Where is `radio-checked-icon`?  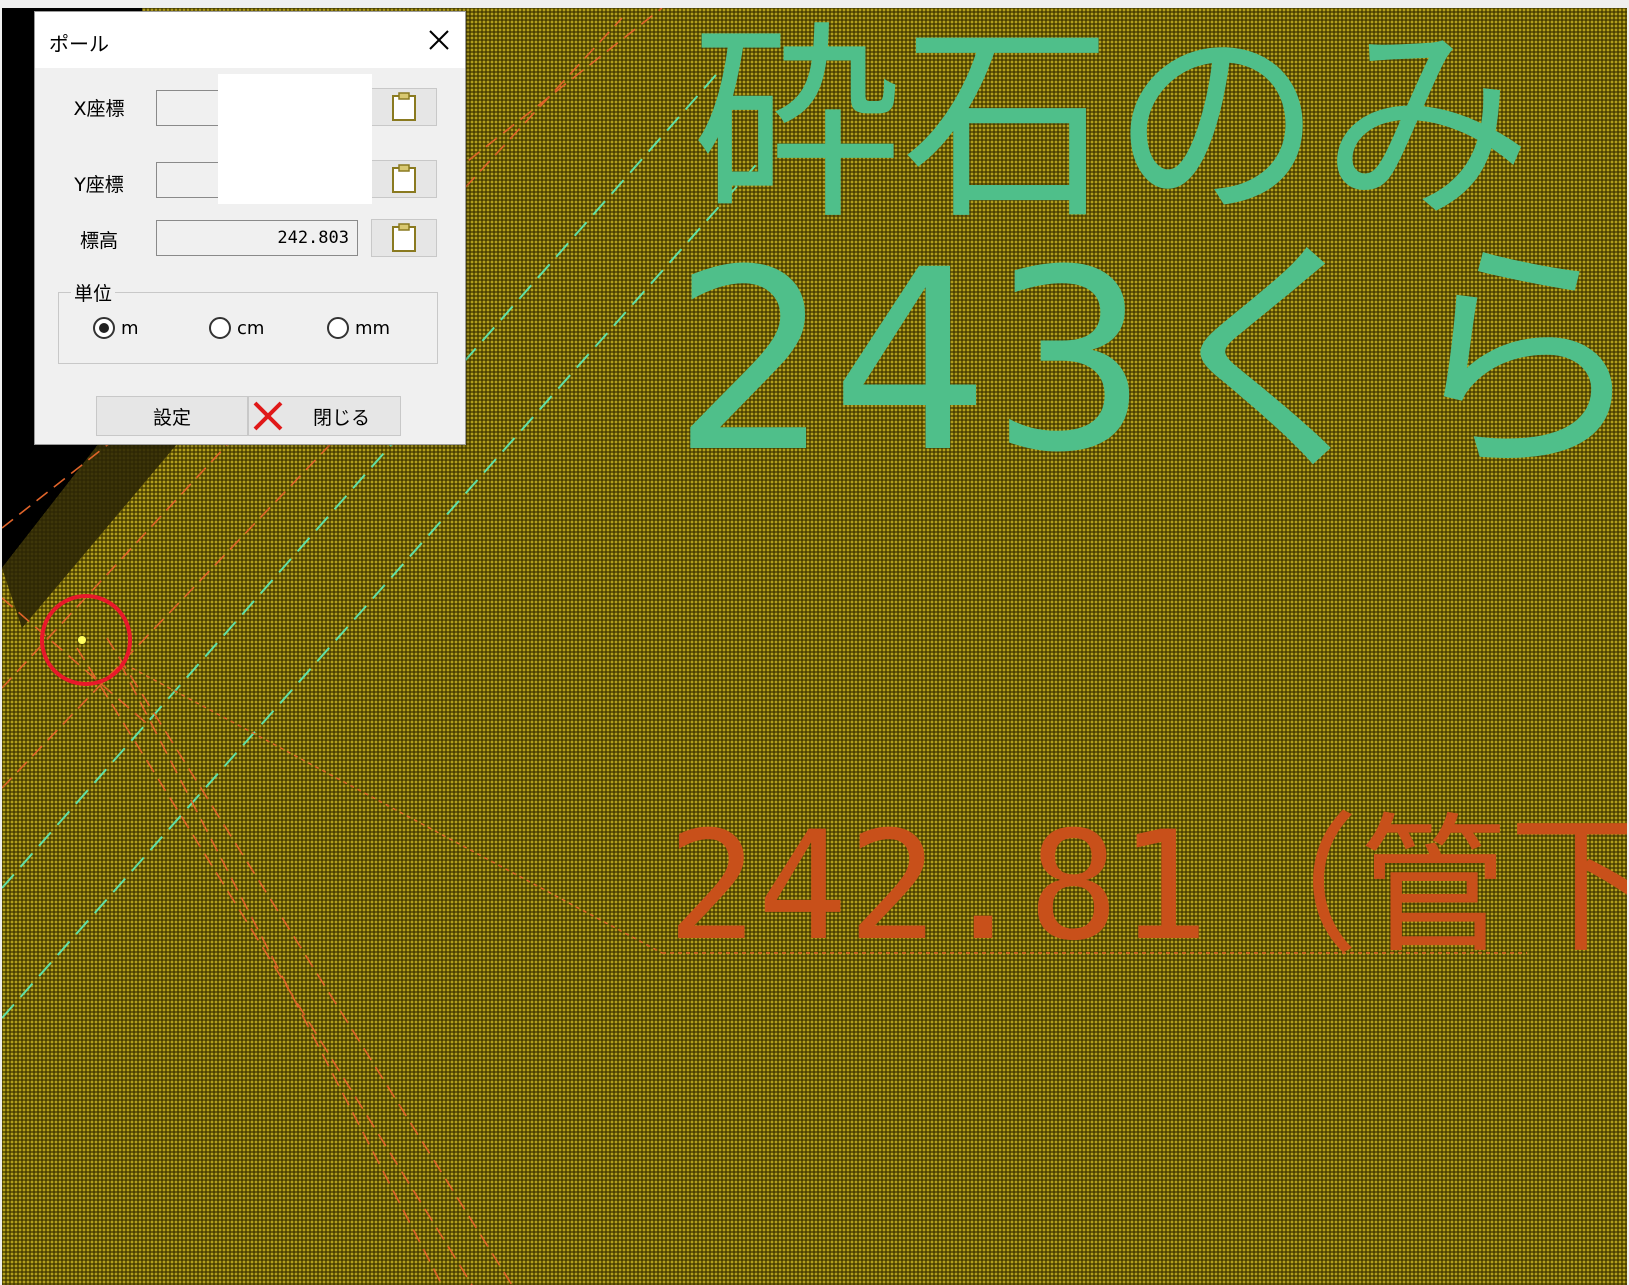
radio-checked-icon is located at coordinates (104, 328).